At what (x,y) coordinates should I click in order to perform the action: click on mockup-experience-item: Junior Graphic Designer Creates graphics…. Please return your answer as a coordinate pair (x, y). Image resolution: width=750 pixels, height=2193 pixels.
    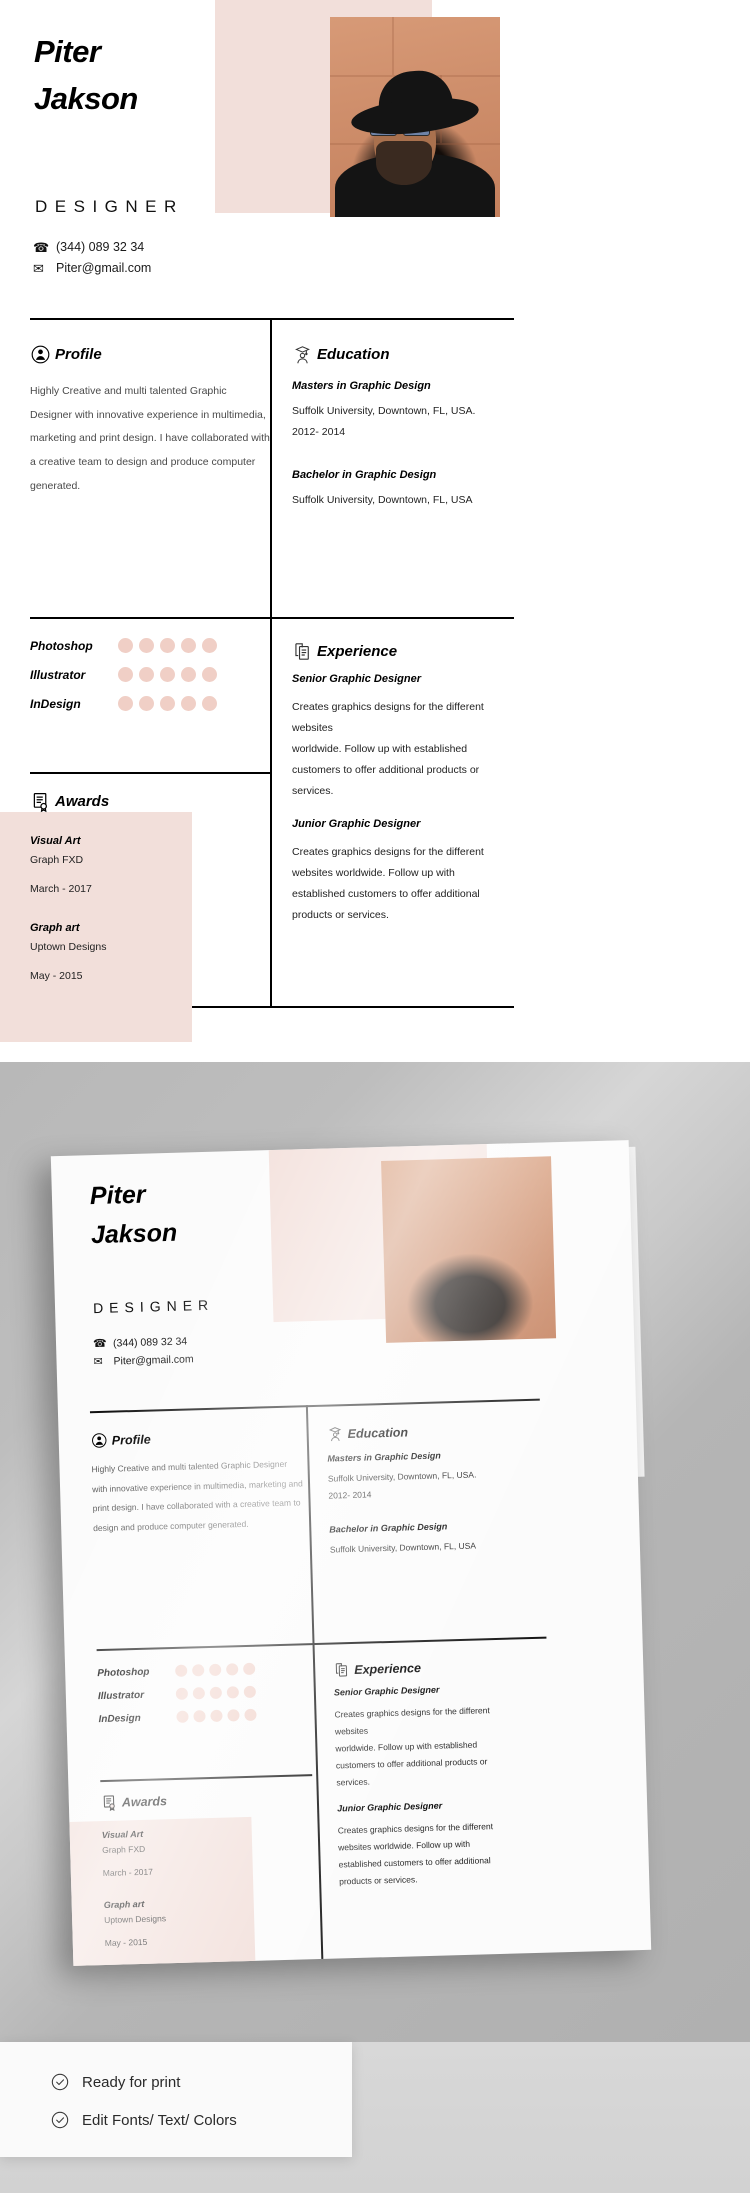
    Looking at the image, I should click on (444, 1844).